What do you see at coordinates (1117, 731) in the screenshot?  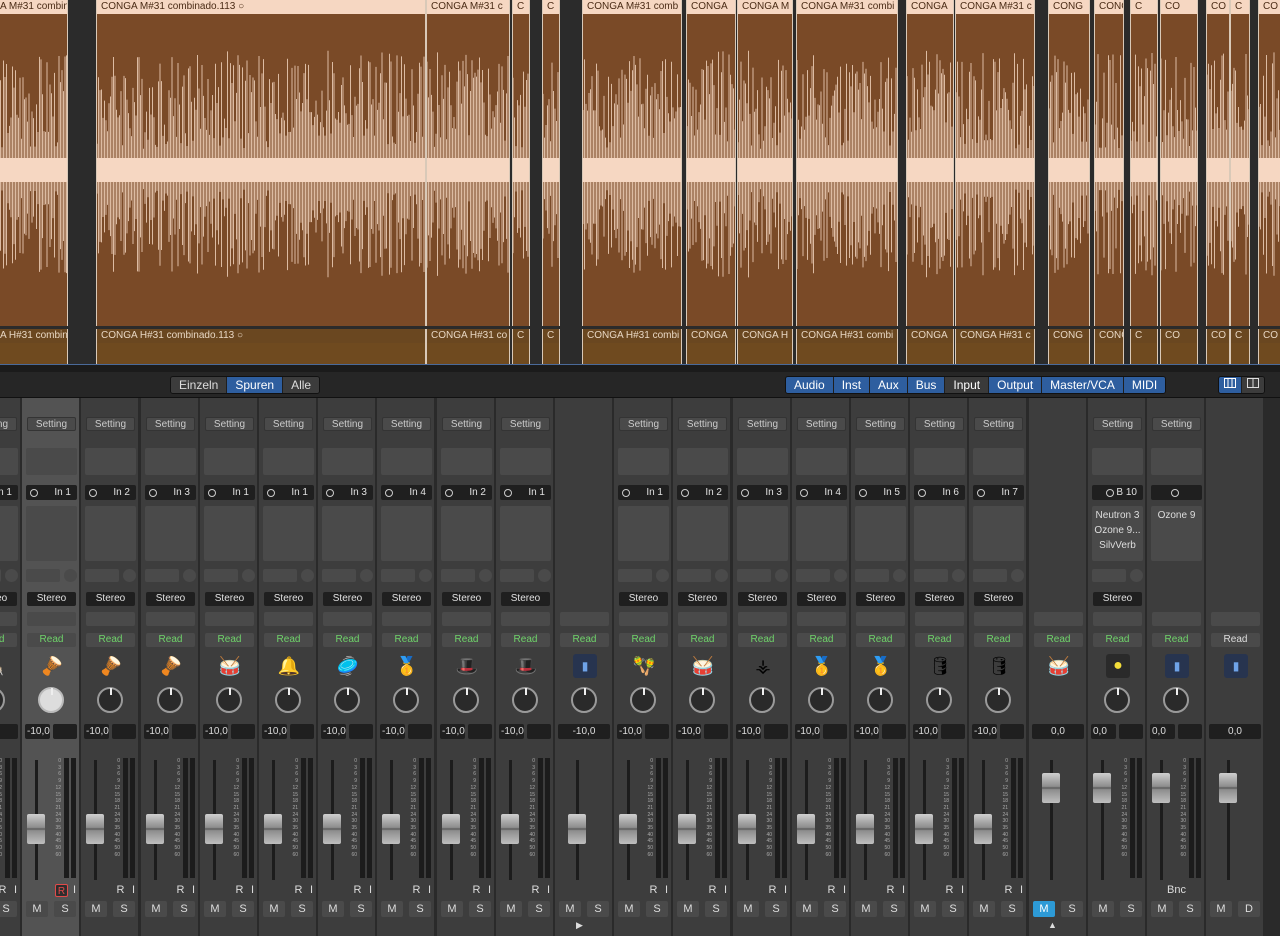 I see `level-display: 0,0` at bounding box center [1117, 731].